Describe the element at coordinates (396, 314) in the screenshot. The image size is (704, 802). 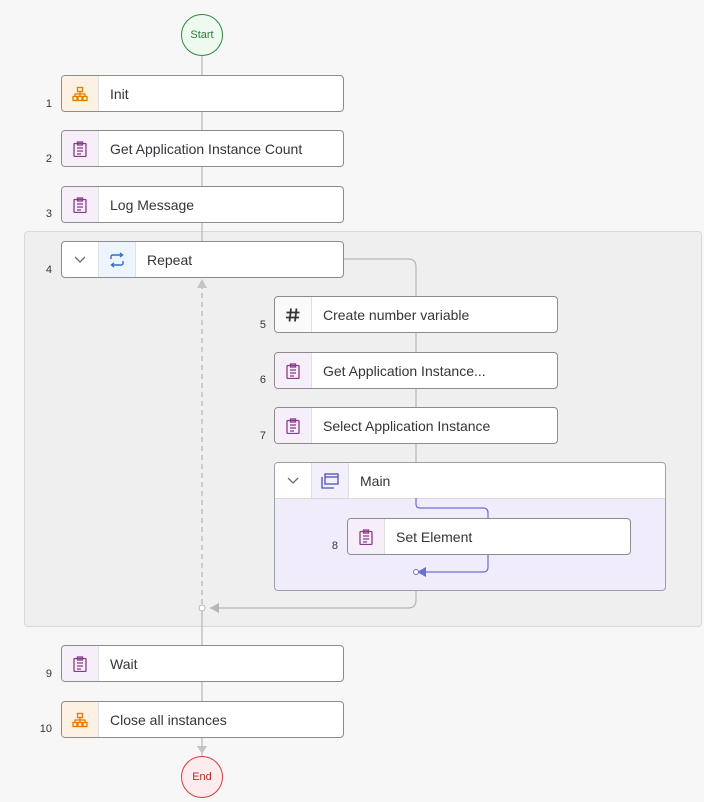
I see `step-label: Create number variable` at that location.